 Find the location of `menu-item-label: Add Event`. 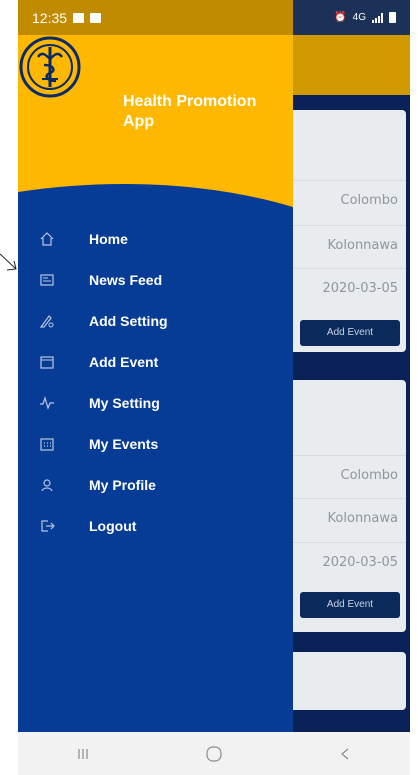

menu-item-label: Add Event is located at coordinates (124, 361).